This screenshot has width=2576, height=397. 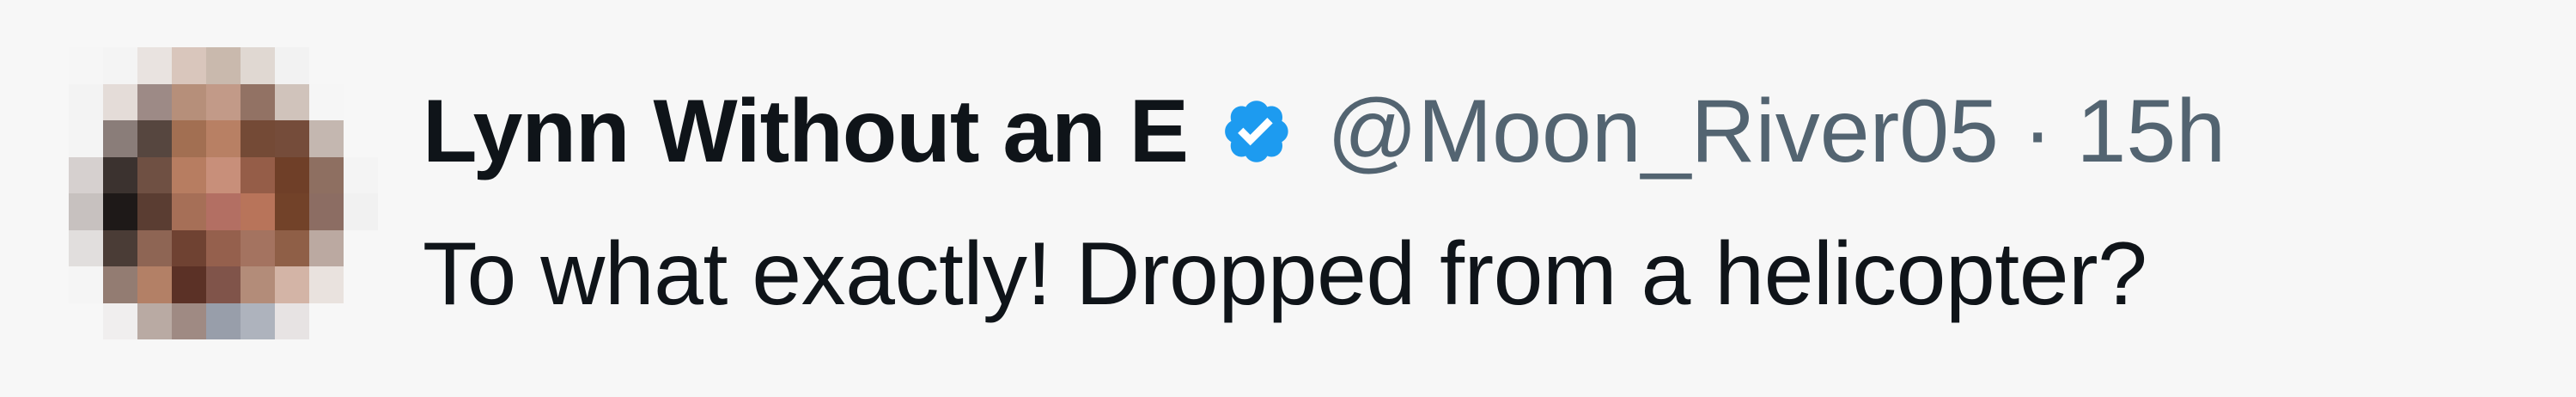 I want to click on tweet-time: 15h, so click(x=2151, y=132).